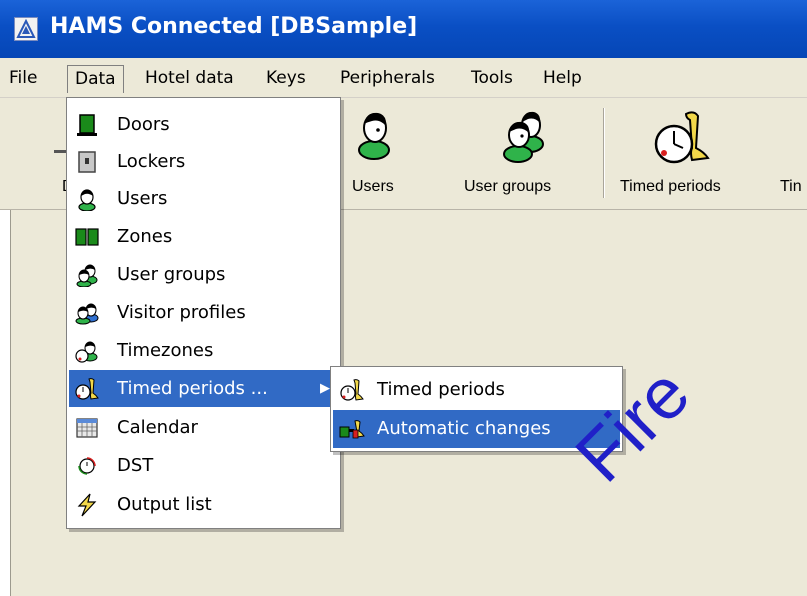 The height and width of the screenshot is (596, 807). What do you see at coordinates (670, 186) in the screenshot?
I see `toolbar-label-timed-periods: Timed periods` at bounding box center [670, 186].